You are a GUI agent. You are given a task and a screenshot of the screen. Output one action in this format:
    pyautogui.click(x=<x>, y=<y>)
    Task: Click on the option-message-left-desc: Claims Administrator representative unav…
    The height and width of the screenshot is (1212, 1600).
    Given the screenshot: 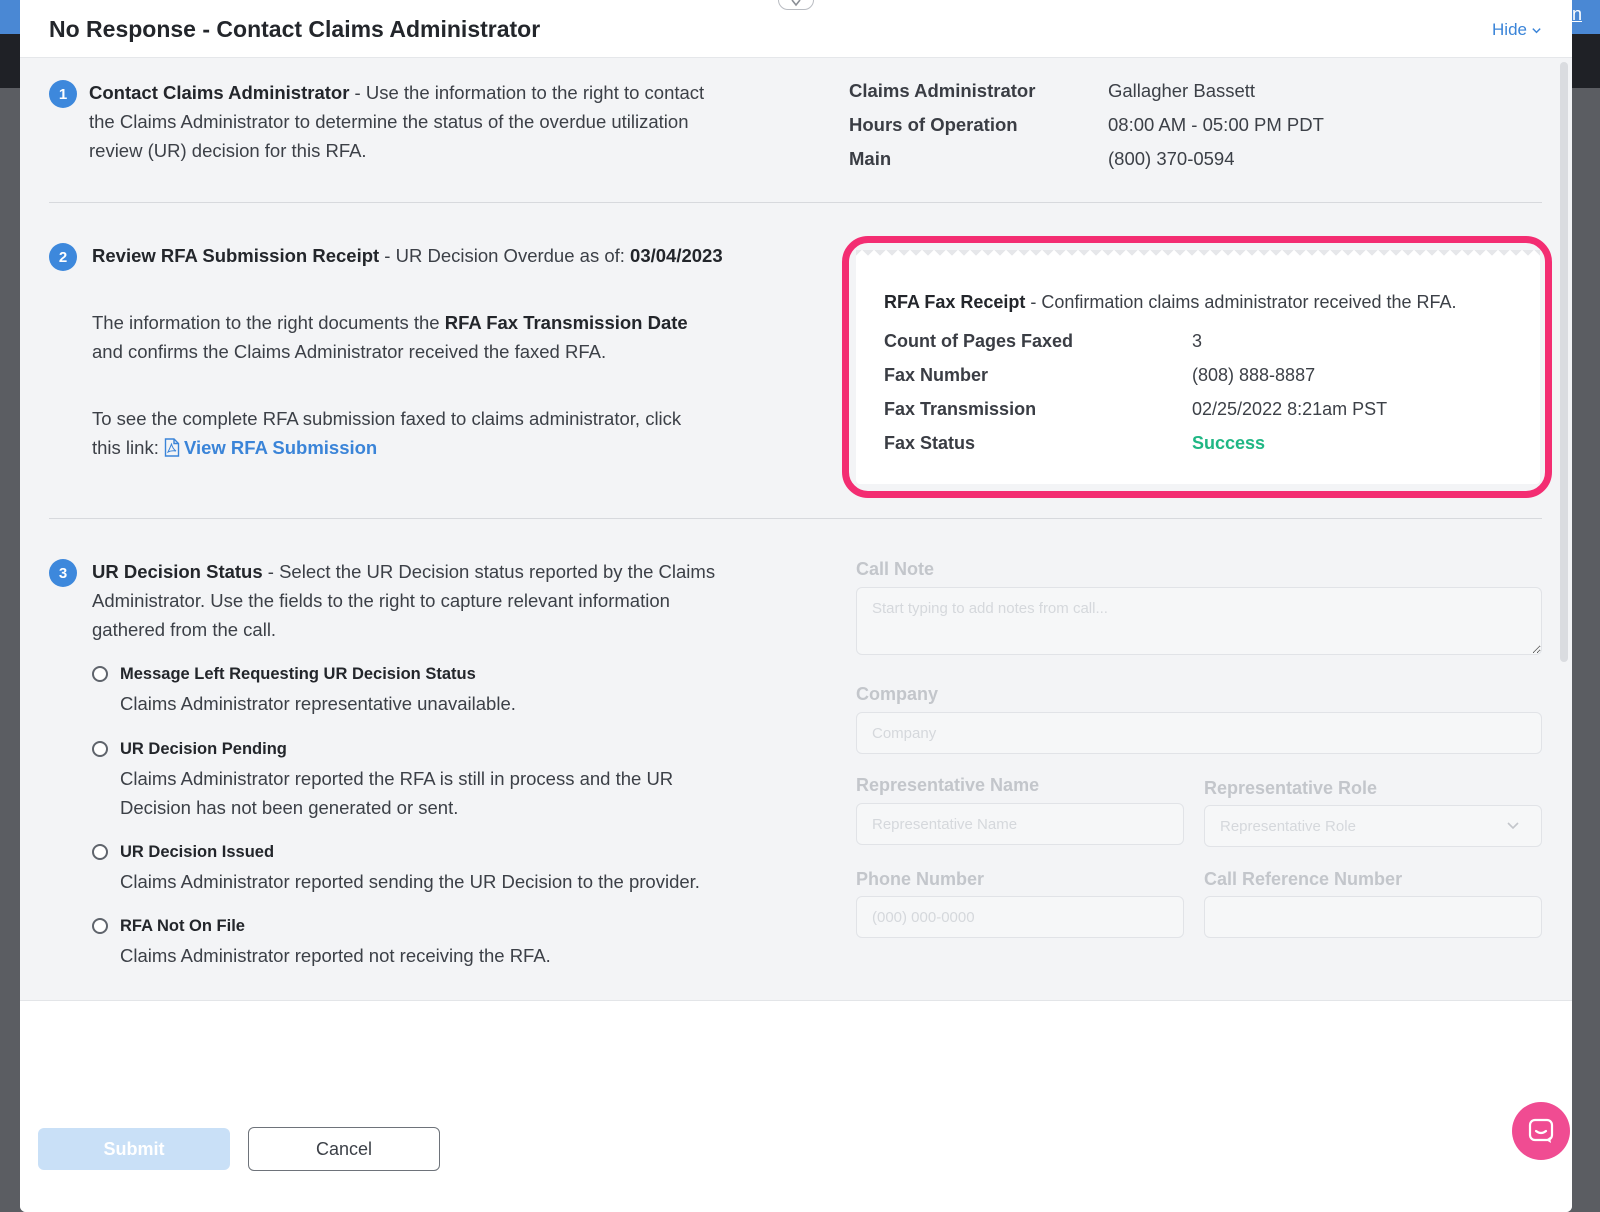 What is the action you would take?
    pyautogui.click(x=318, y=703)
    